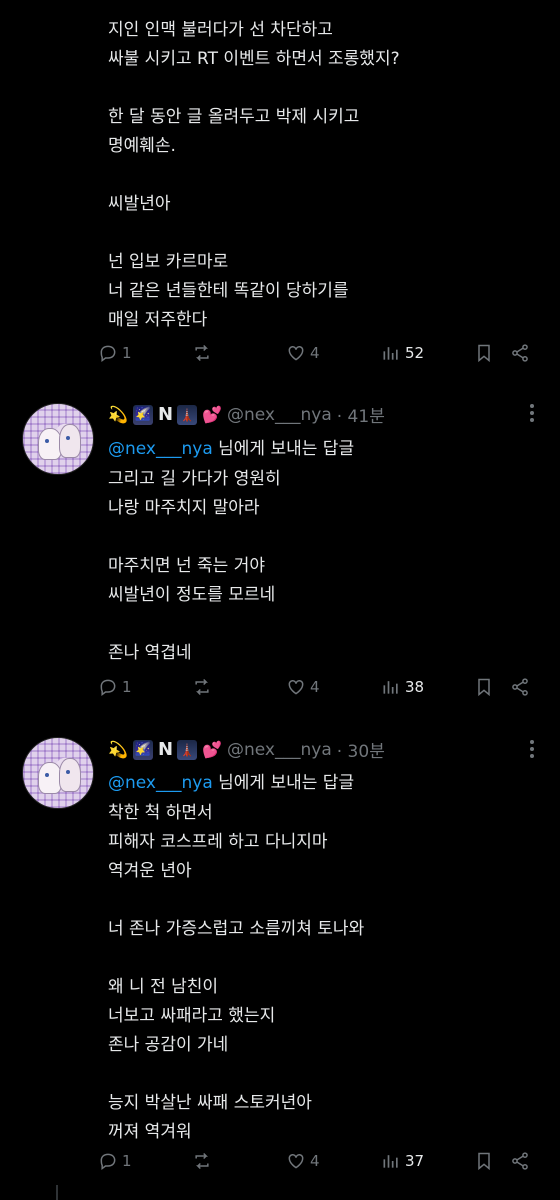 The width and height of the screenshot is (560, 1200). Describe the element at coordinates (402, 687) in the screenshot. I see `views-button: 38` at that location.